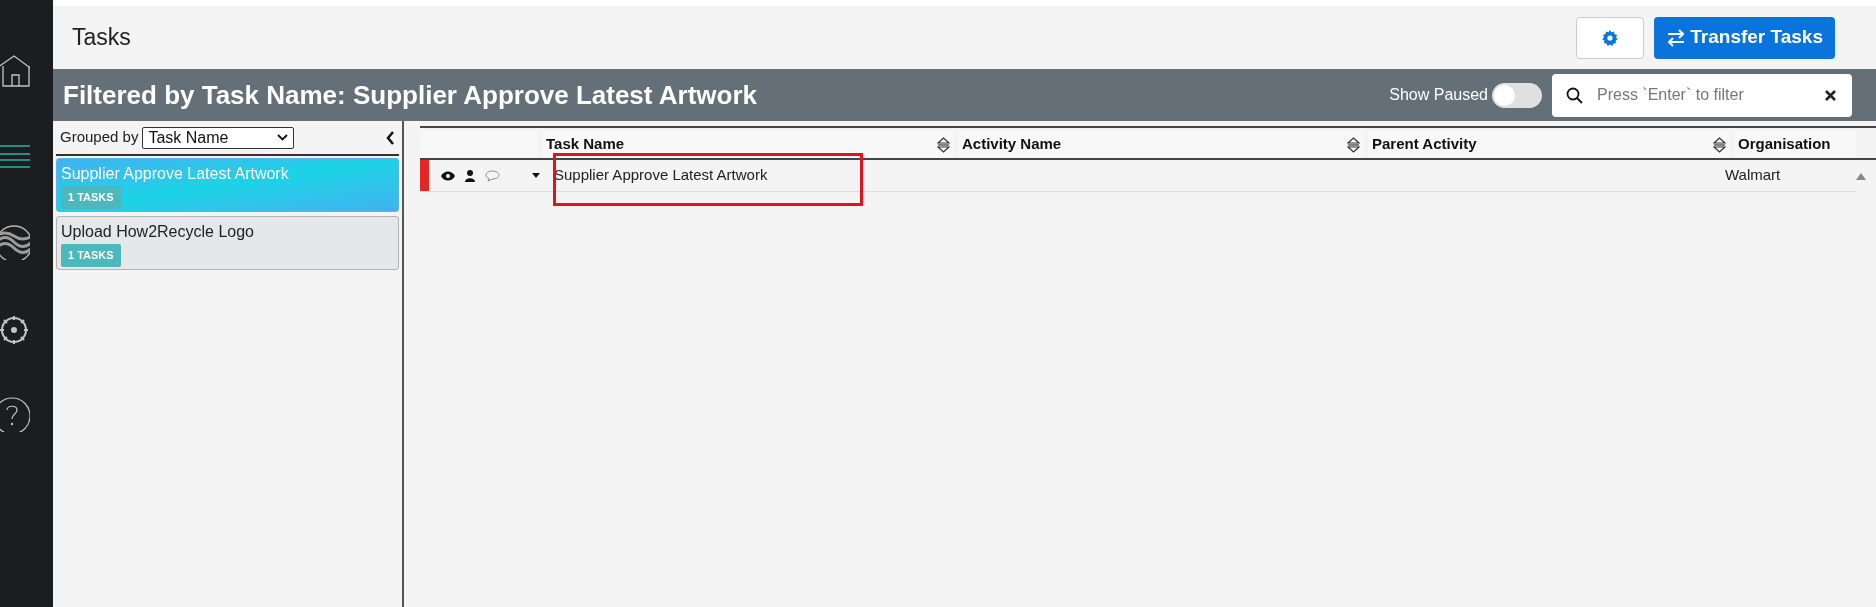 This screenshot has height=607, width=1876. I want to click on group-item: Upload How2Recycle Logo 1 TASKS, so click(227, 243).